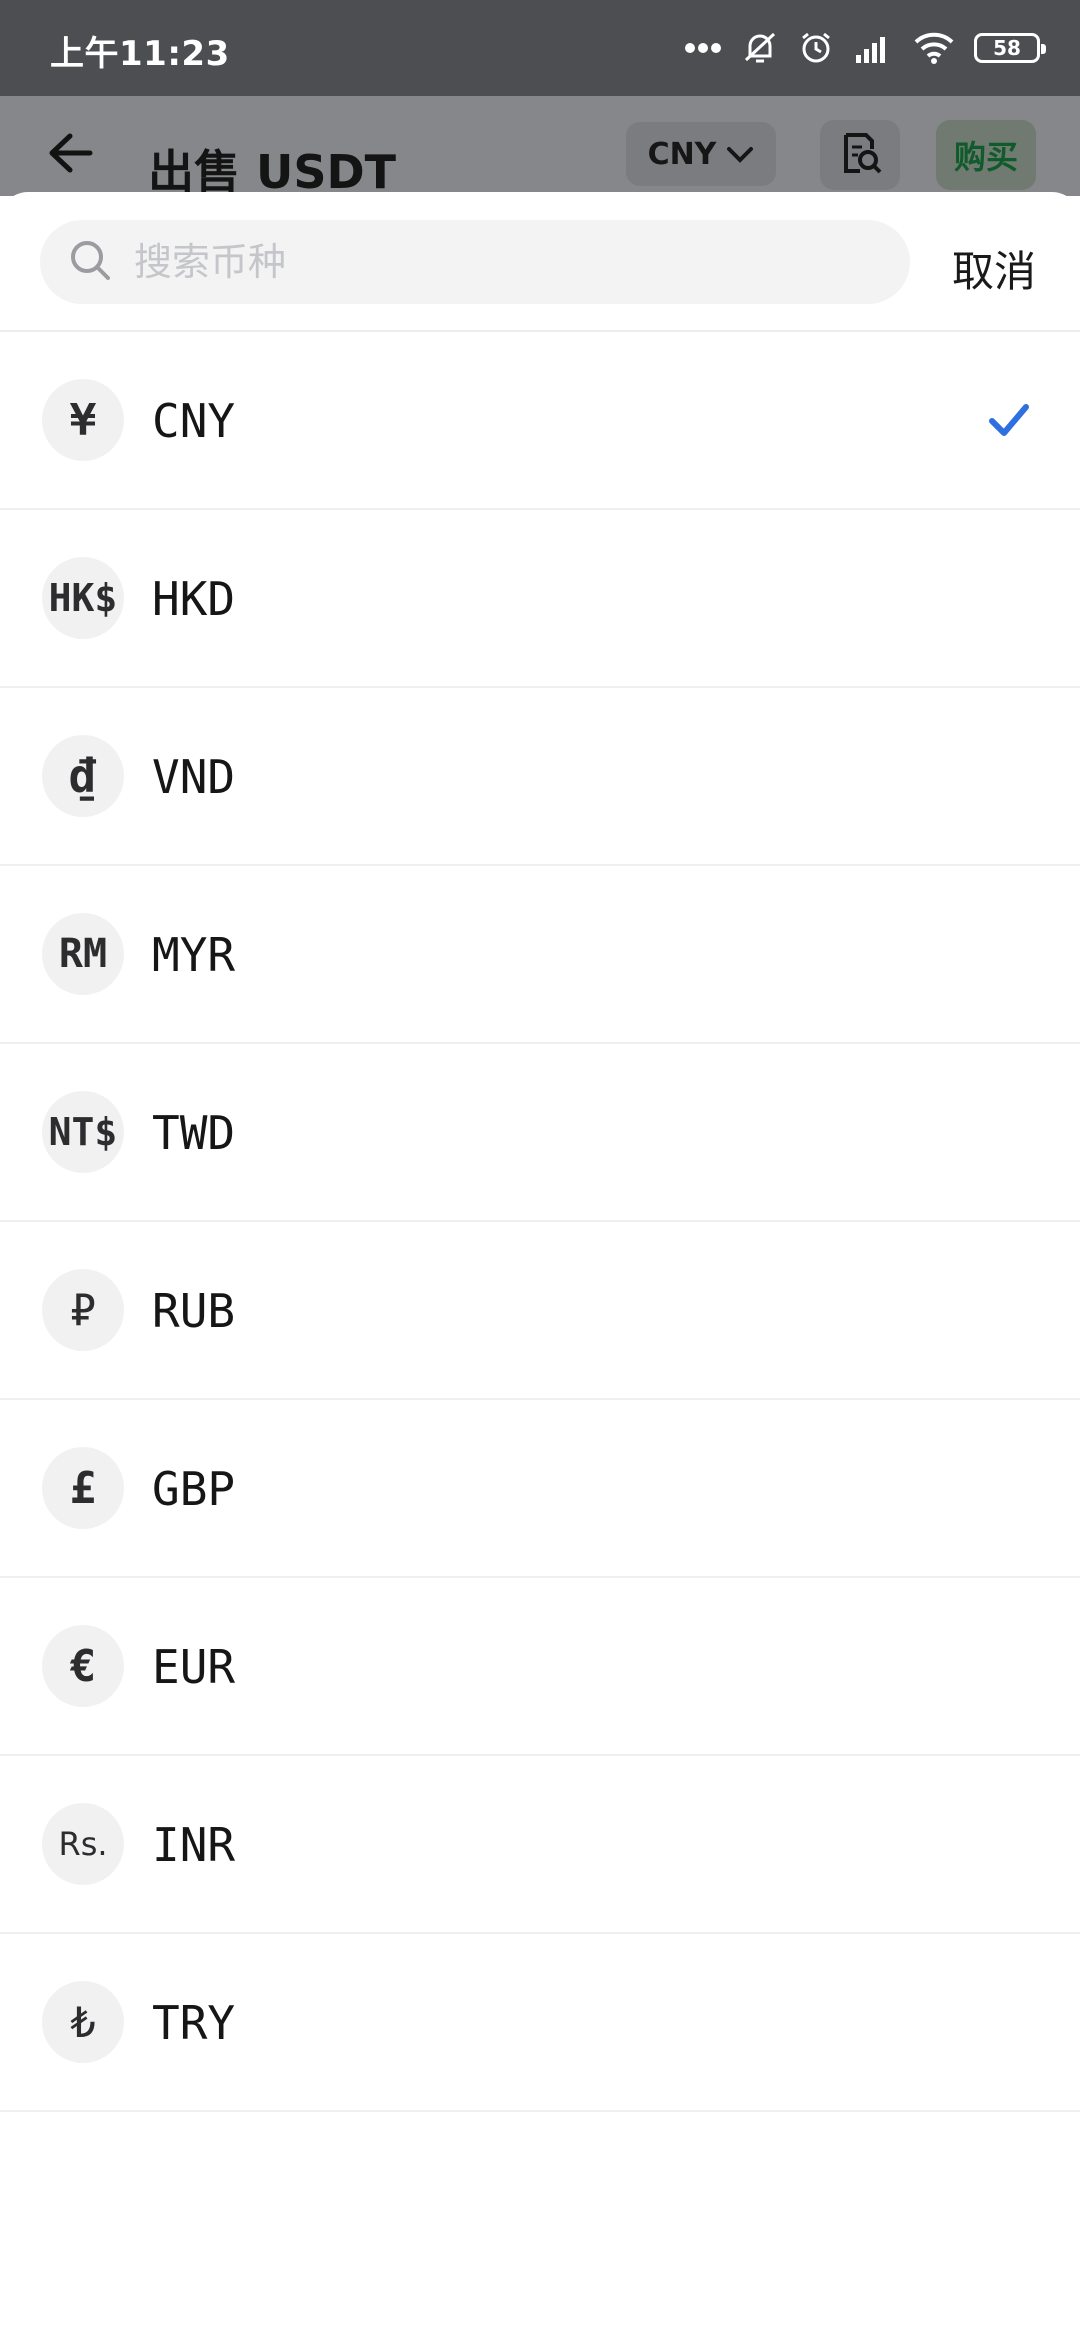 The width and height of the screenshot is (1080, 2340). I want to click on currency-symbol: HK$, so click(83, 598).